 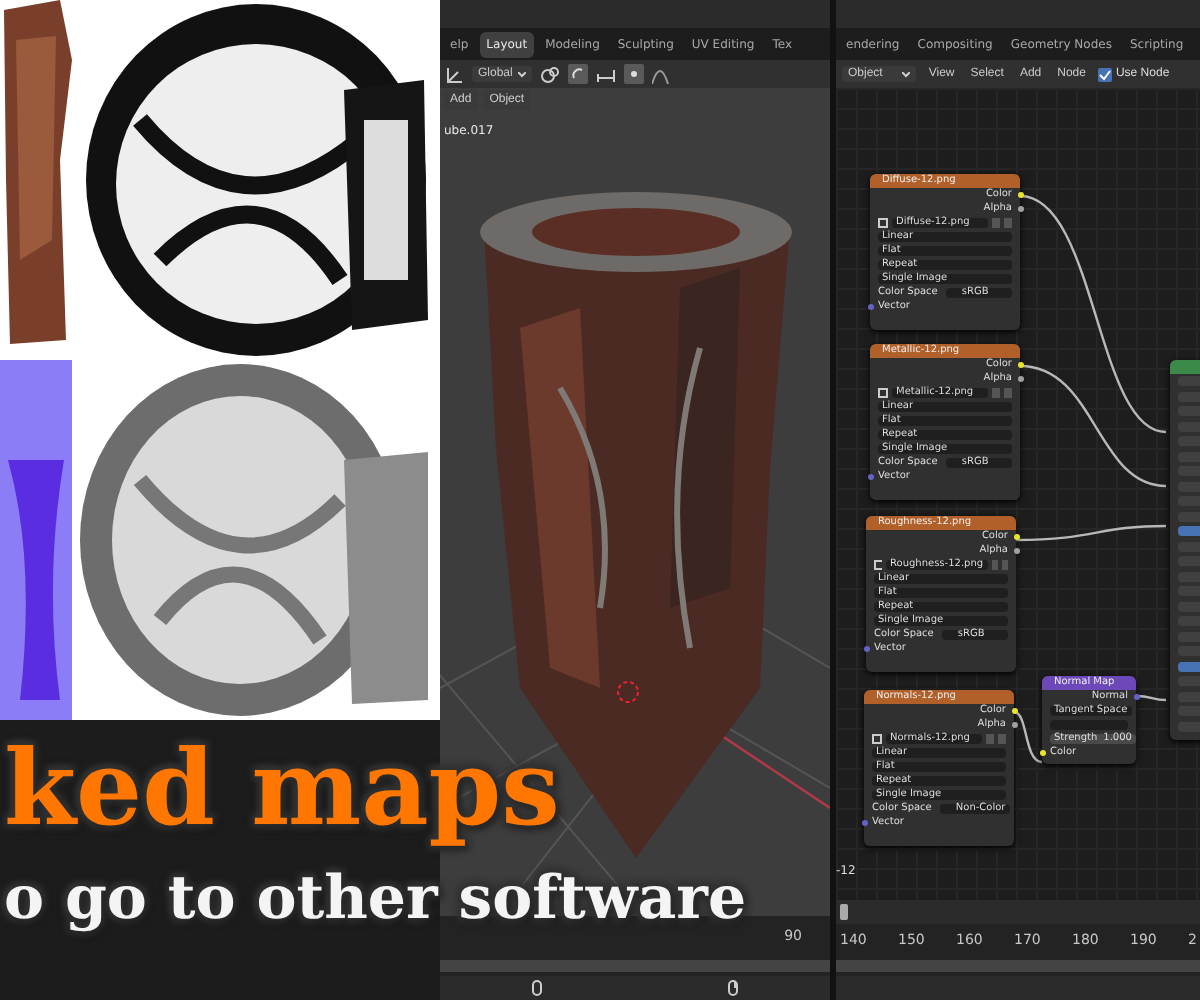 I want to click on proportional-edit-icon, so click(x=634, y=74).